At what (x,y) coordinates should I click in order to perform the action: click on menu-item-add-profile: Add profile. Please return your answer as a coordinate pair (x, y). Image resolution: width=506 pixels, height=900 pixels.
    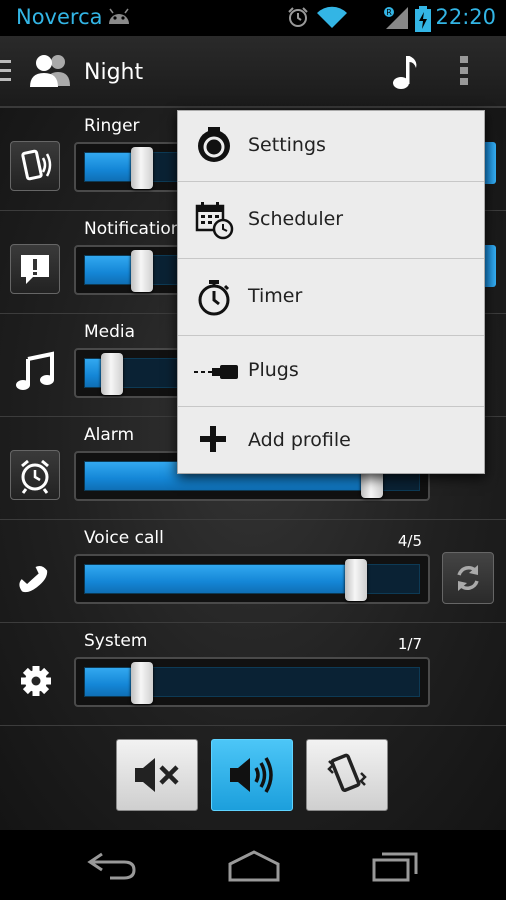
    Looking at the image, I should click on (331, 440).